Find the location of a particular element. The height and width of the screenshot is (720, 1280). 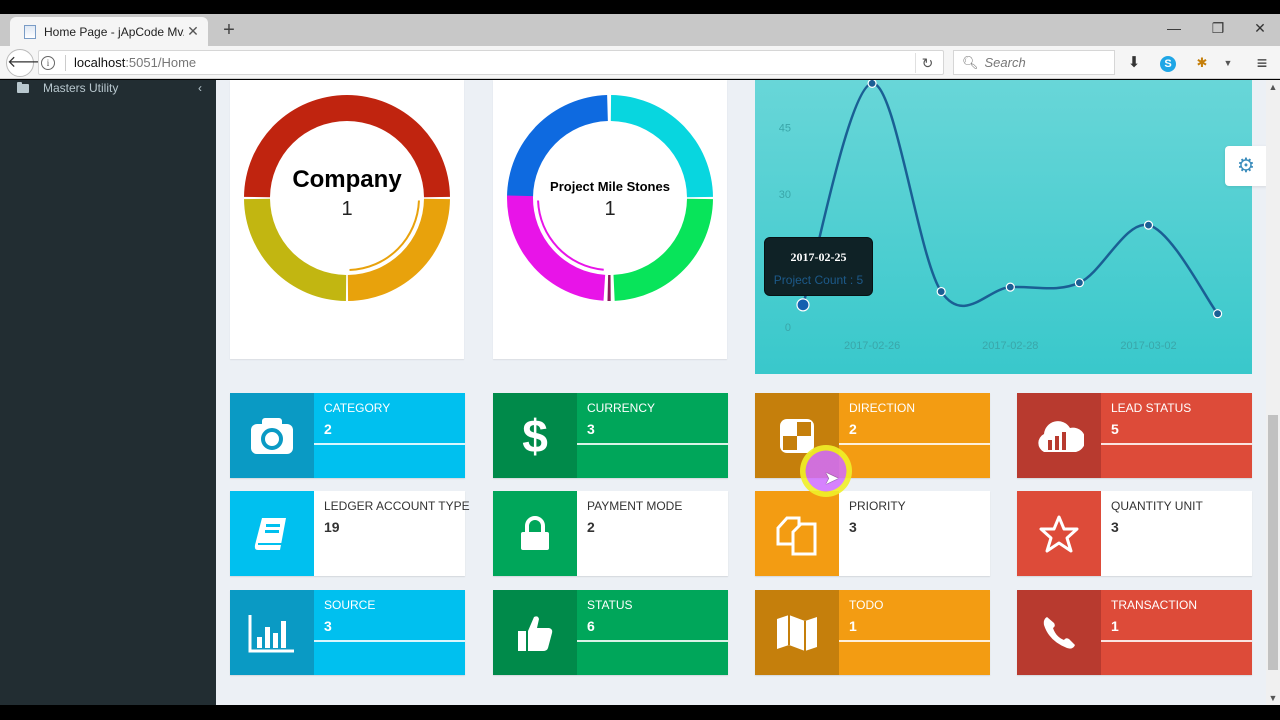

milestones-label: Project Mile Stones is located at coordinates (610, 186).